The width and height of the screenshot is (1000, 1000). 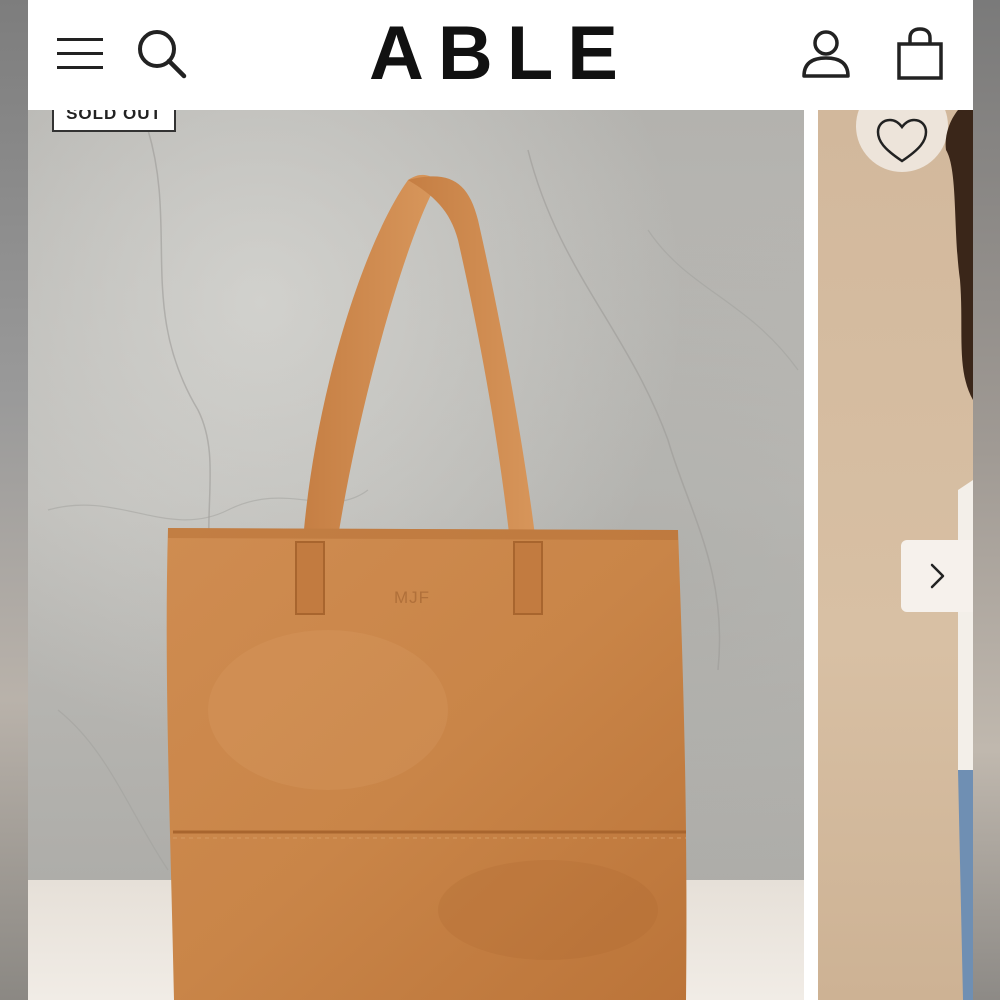 I want to click on account-icon, so click(x=826, y=54).